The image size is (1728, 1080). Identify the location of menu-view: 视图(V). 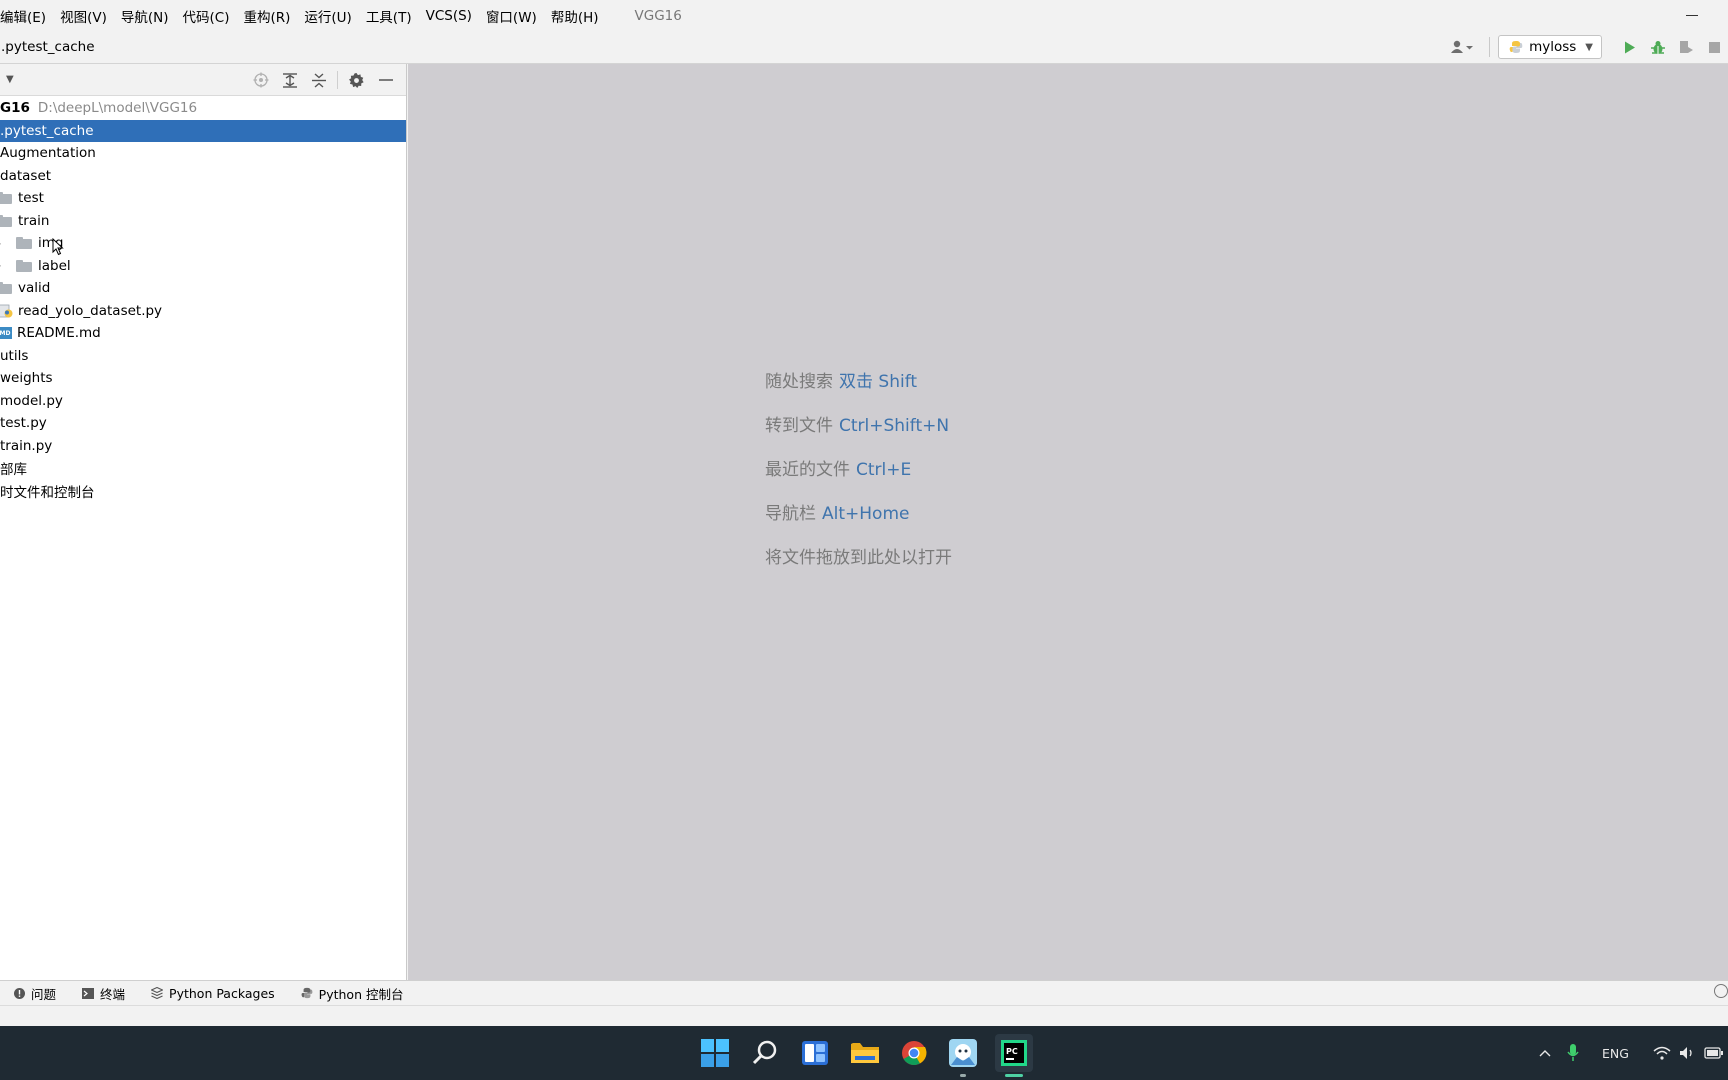
(87, 16).